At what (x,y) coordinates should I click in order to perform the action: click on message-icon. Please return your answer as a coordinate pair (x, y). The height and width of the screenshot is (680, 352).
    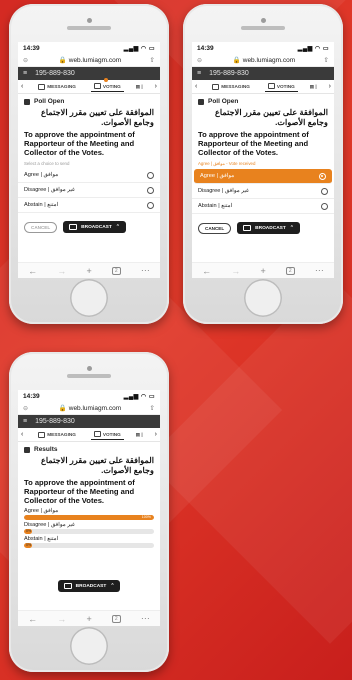
    Looking at the image, I should click on (216, 86).